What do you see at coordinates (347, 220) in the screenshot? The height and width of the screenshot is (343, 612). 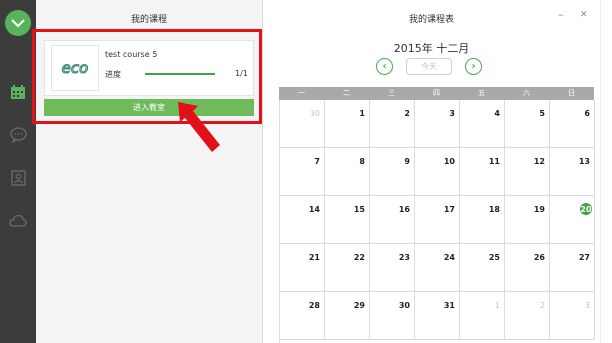 I see `calendar-day: 15` at bounding box center [347, 220].